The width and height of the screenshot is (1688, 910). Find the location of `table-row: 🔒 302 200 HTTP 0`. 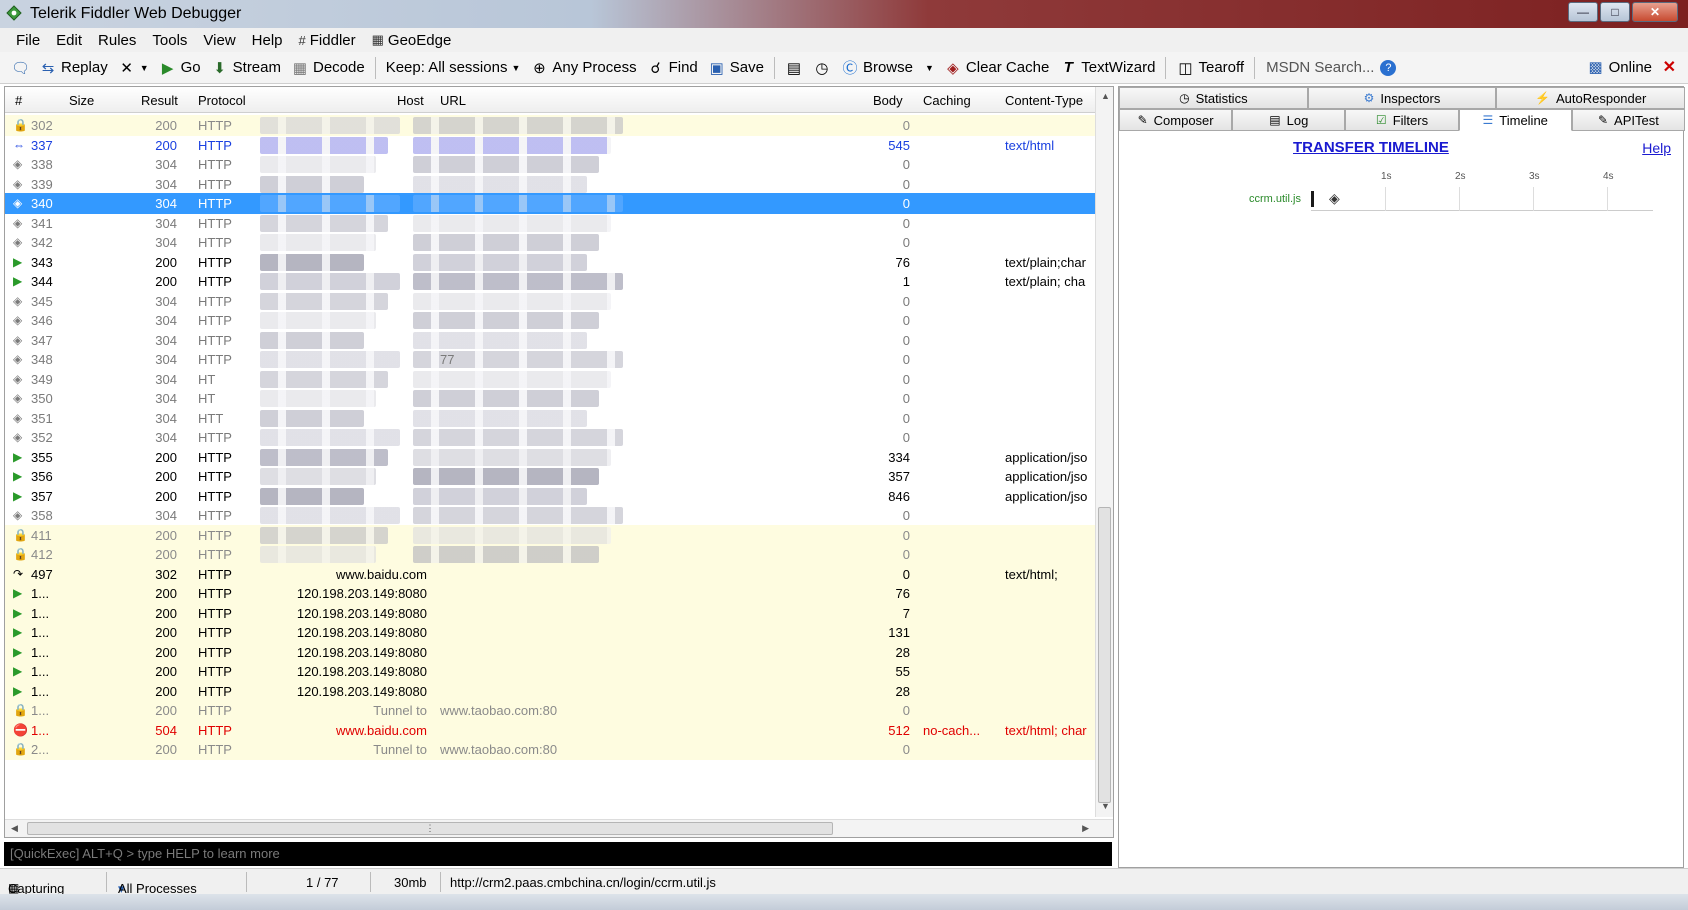

table-row: 🔒 302 200 HTTP 0 is located at coordinates (550, 125).